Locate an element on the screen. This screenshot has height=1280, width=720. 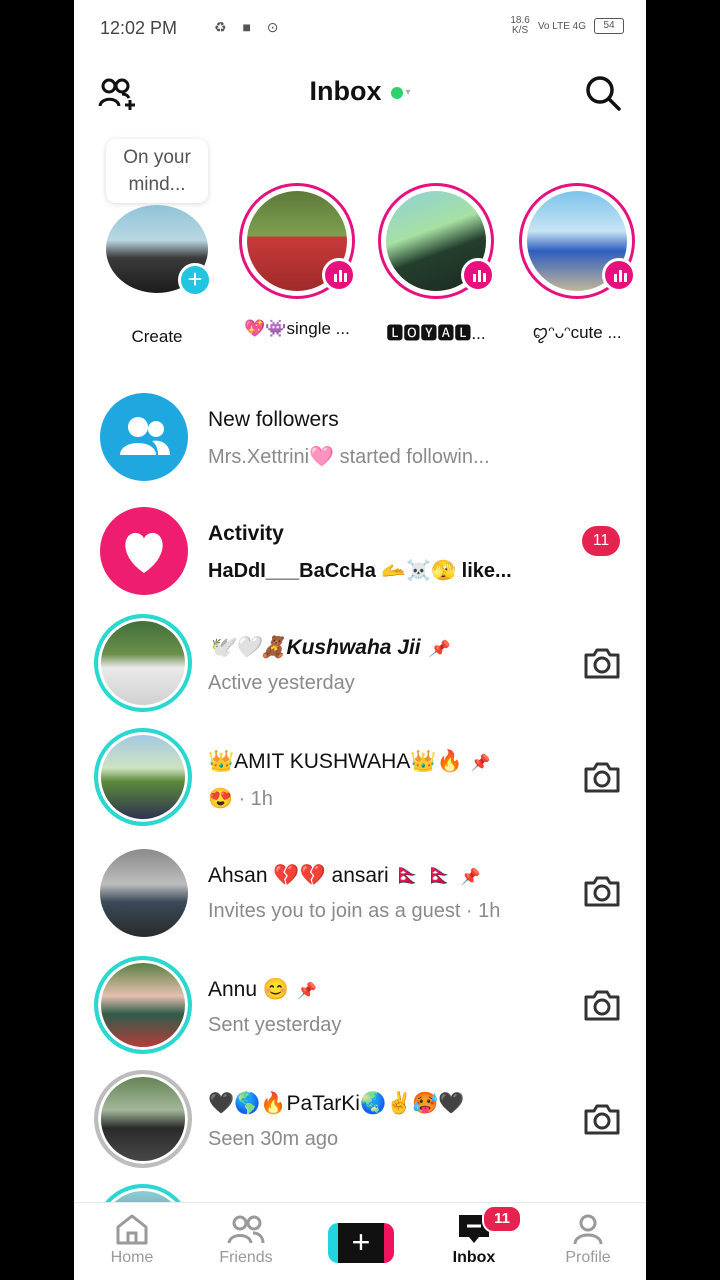
conversation-name: 👑AMIT KUSHWAHA👑🔥 📌 is located at coordinates (349, 762).